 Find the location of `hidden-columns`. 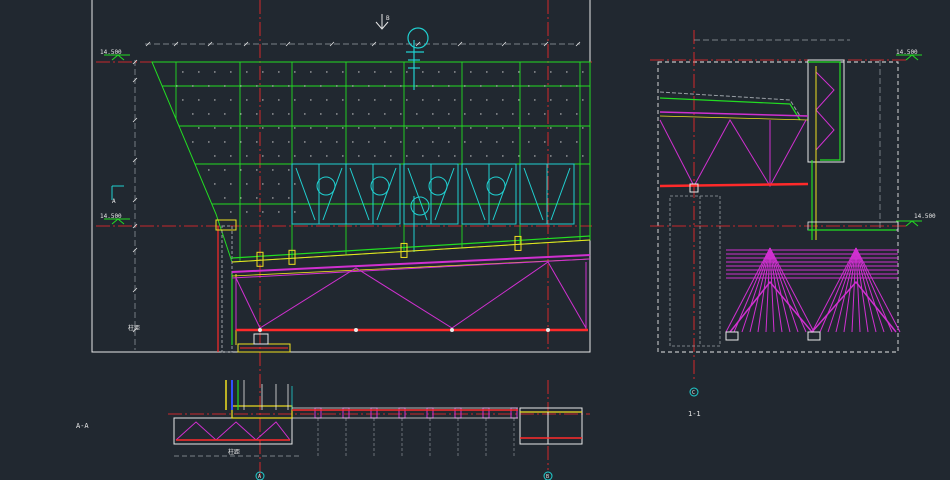

hidden-columns is located at coordinates (695, 271).